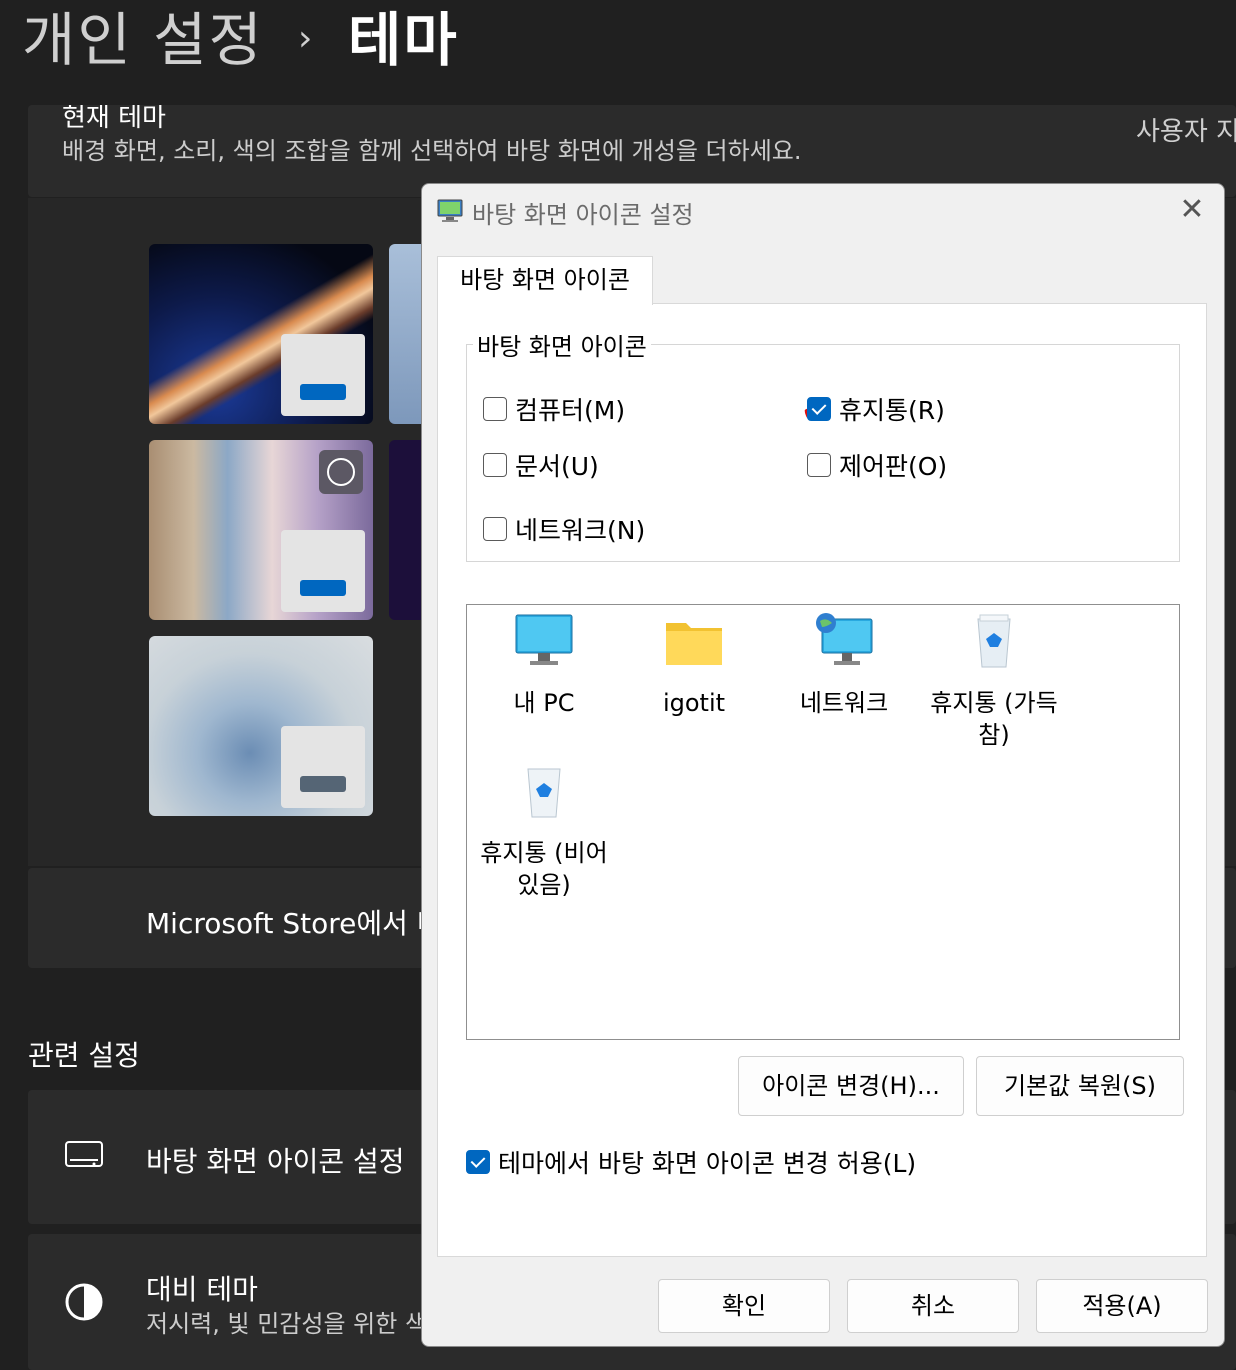 Image resolution: width=1236 pixels, height=1370 pixels. I want to click on checkbox-label: 컴퓨터(M), so click(570, 410).